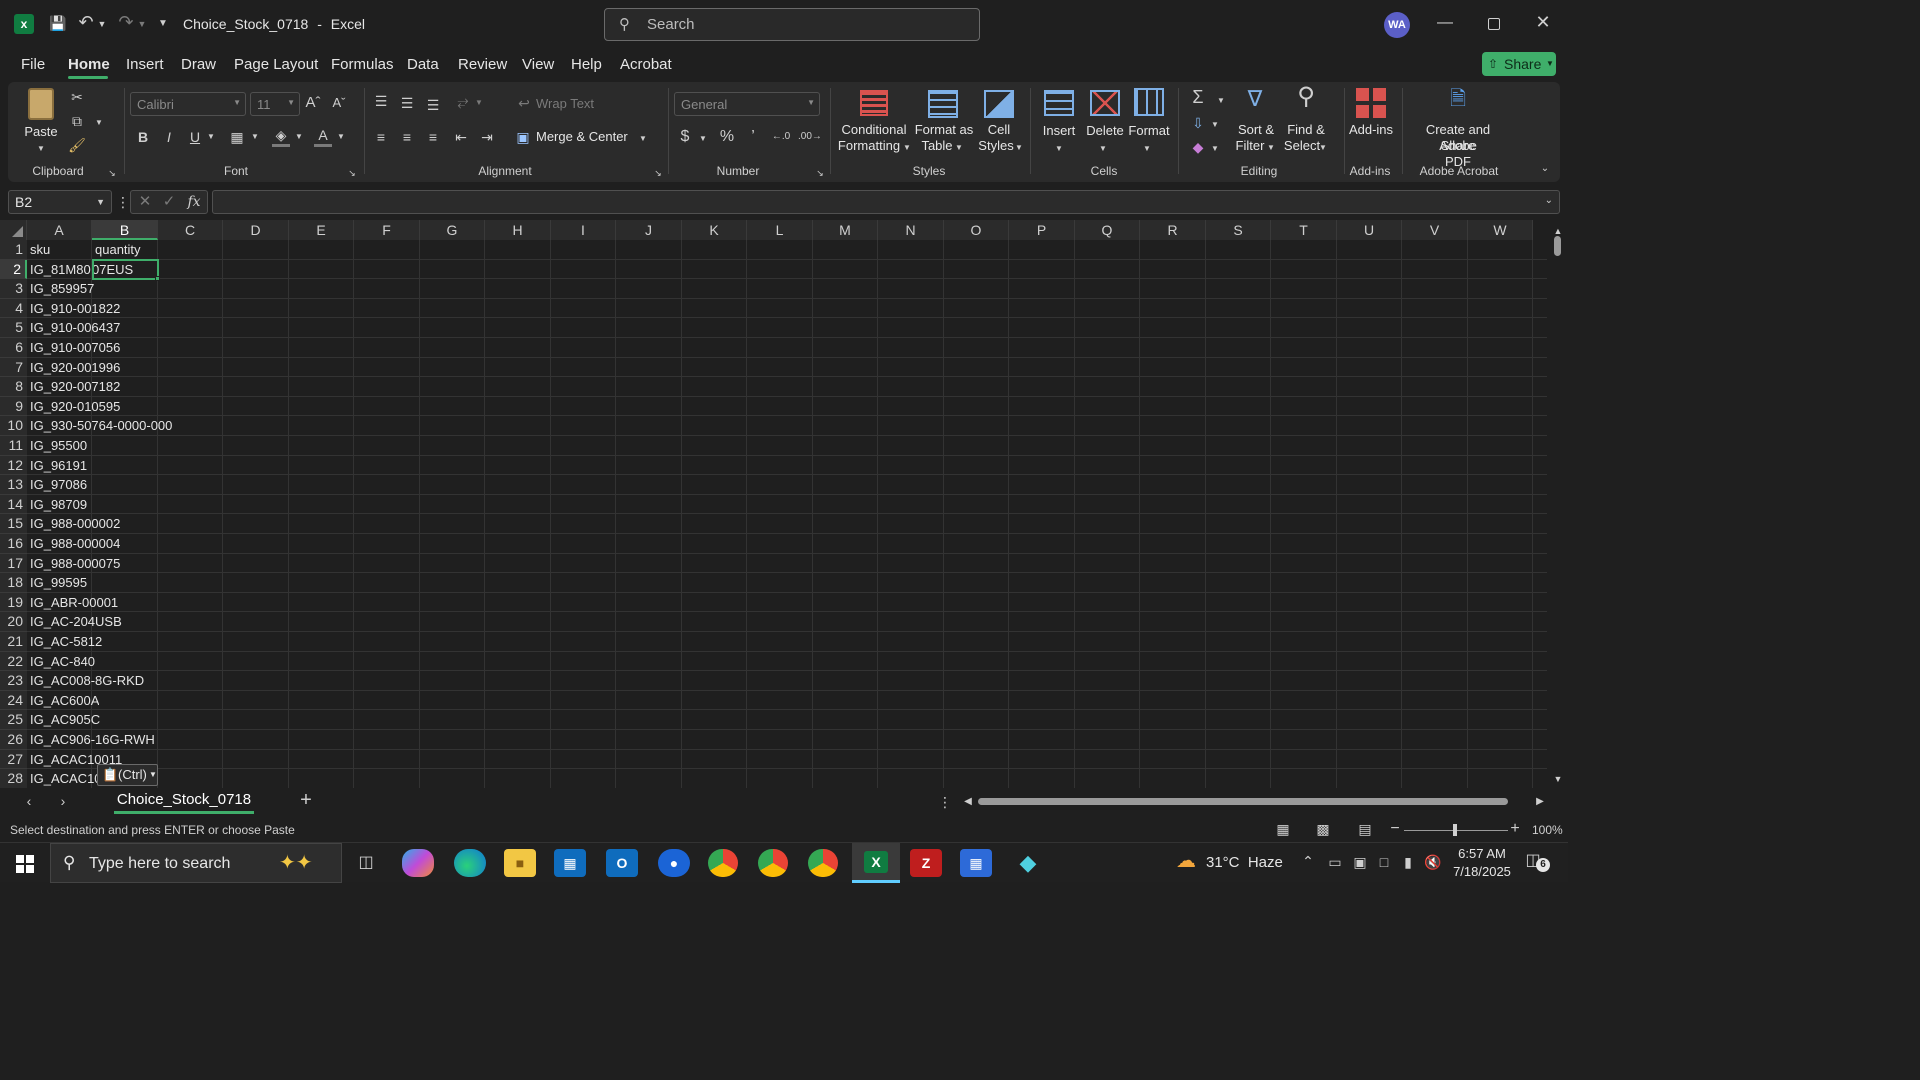  I want to click on tab-review: Review, so click(482, 64).